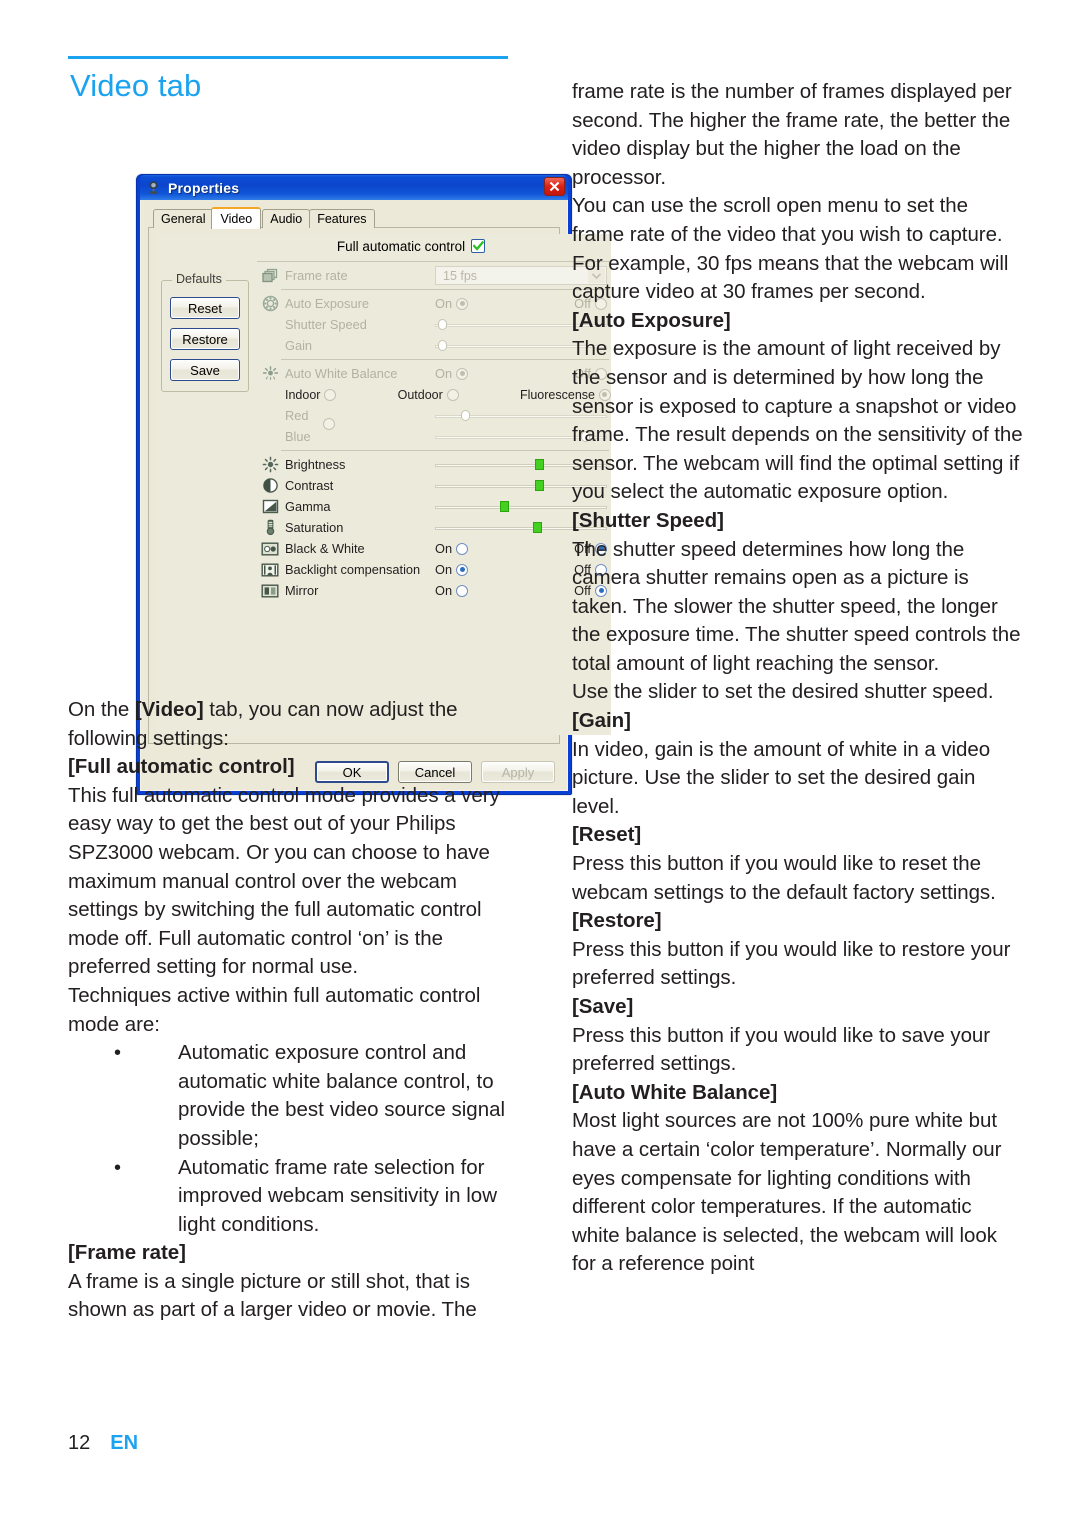 Image resolution: width=1080 pixels, height=1526 pixels. What do you see at coordinates (342, 218) in the screenshot?
I see `tab-features: Features` at bounding box center [342, 218].